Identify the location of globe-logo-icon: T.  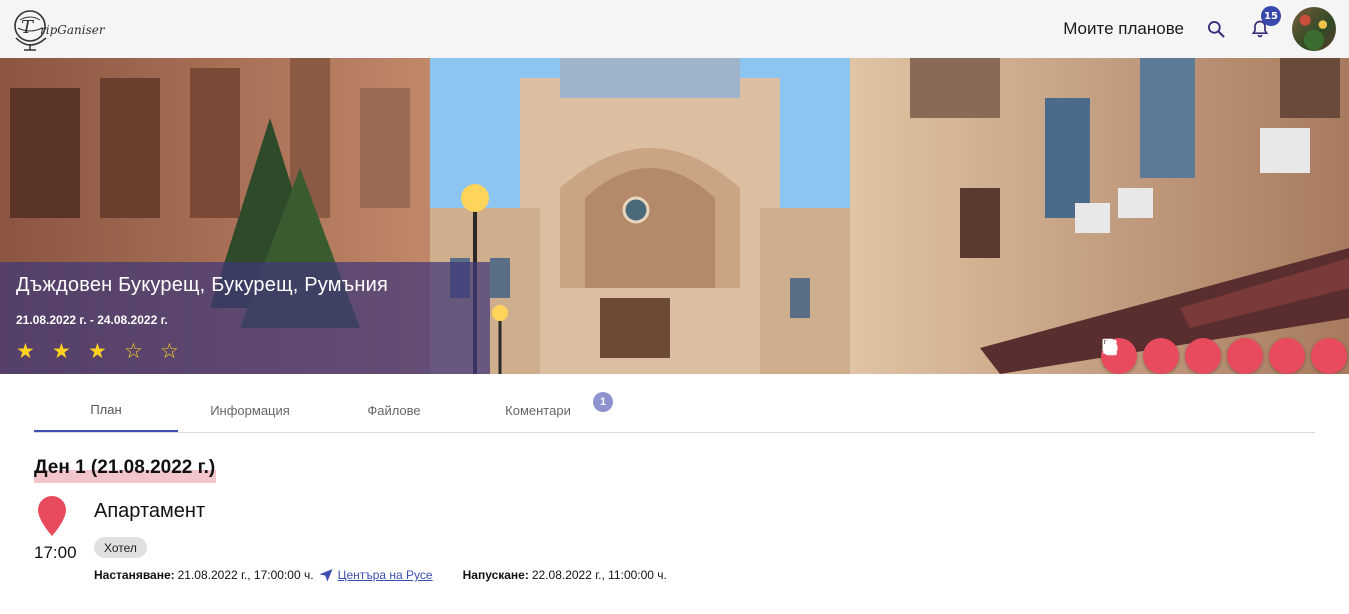
(31, 29).